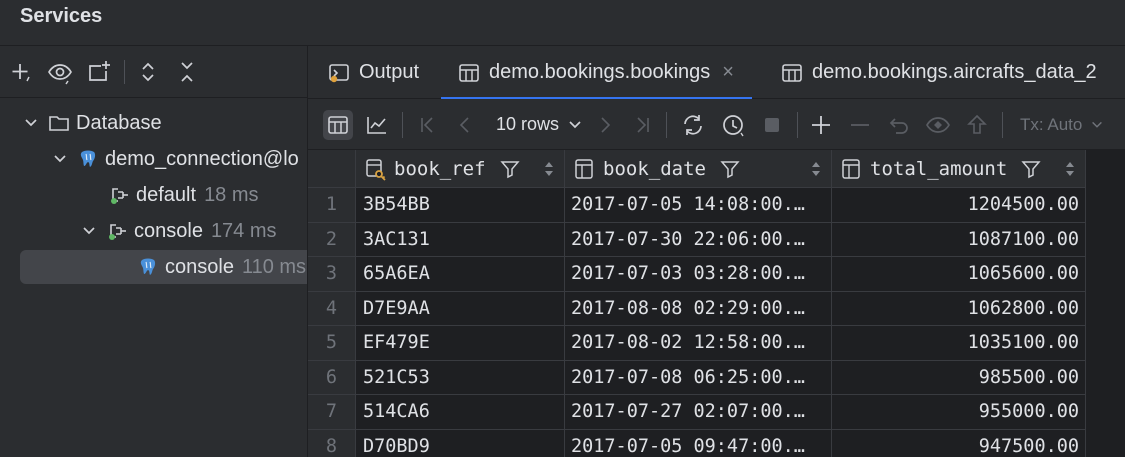 Image resolution: width=1125 pixels, height=457 pixels. What do you see at coordinates (939, 168) in the screenshot?
I see `column-name: total_amount` at bounding box center [939, 168].